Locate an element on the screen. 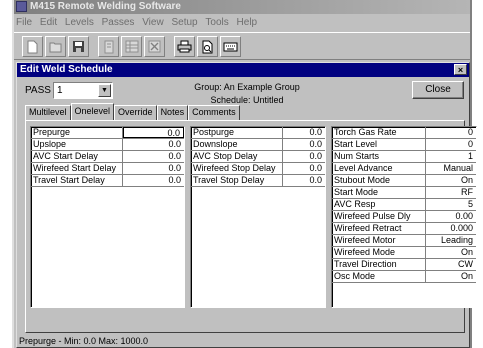  param-value: Leading is located at coordinates (451, 240).